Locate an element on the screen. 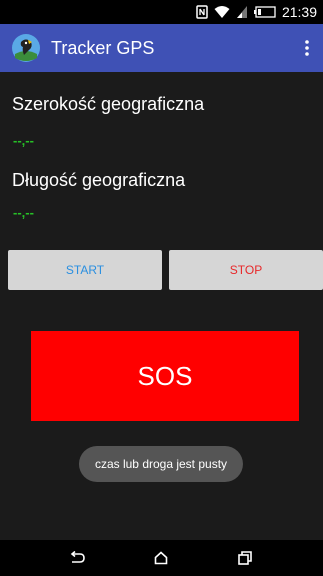  navigation-bar is located at coordinates (161, 558).